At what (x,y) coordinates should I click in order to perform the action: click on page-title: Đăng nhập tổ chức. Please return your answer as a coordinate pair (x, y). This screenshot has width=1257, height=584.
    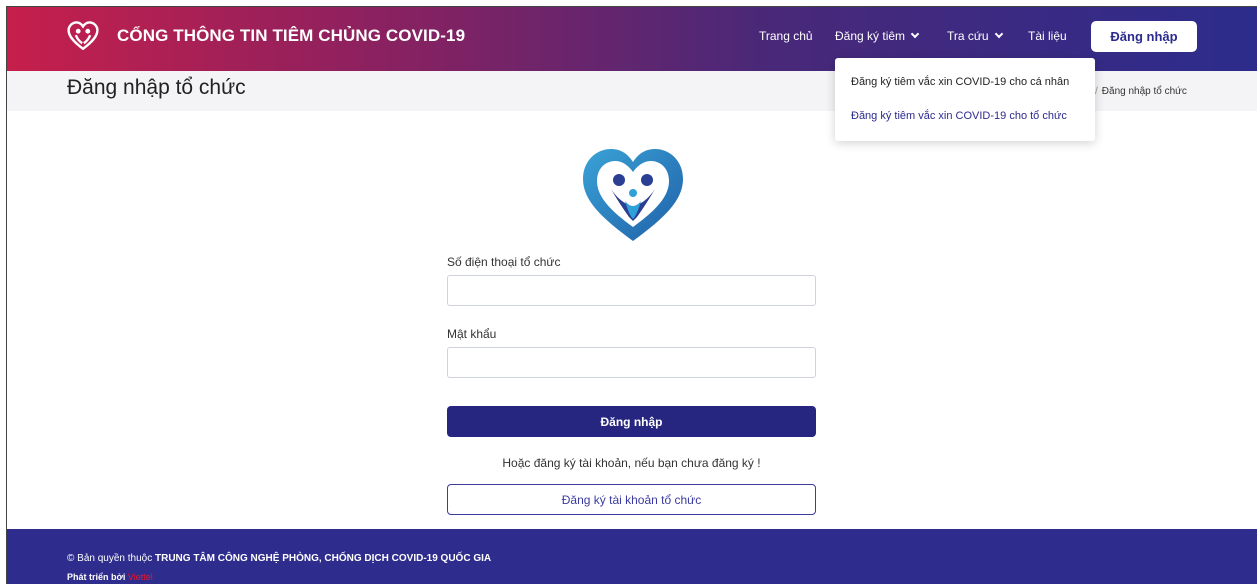
    Looking at the image, I should click on (156, 87).